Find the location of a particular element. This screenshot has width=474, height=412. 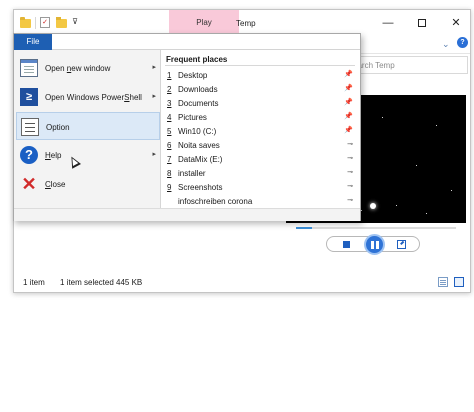

place-label: installer is located at coordinates (192, 173).